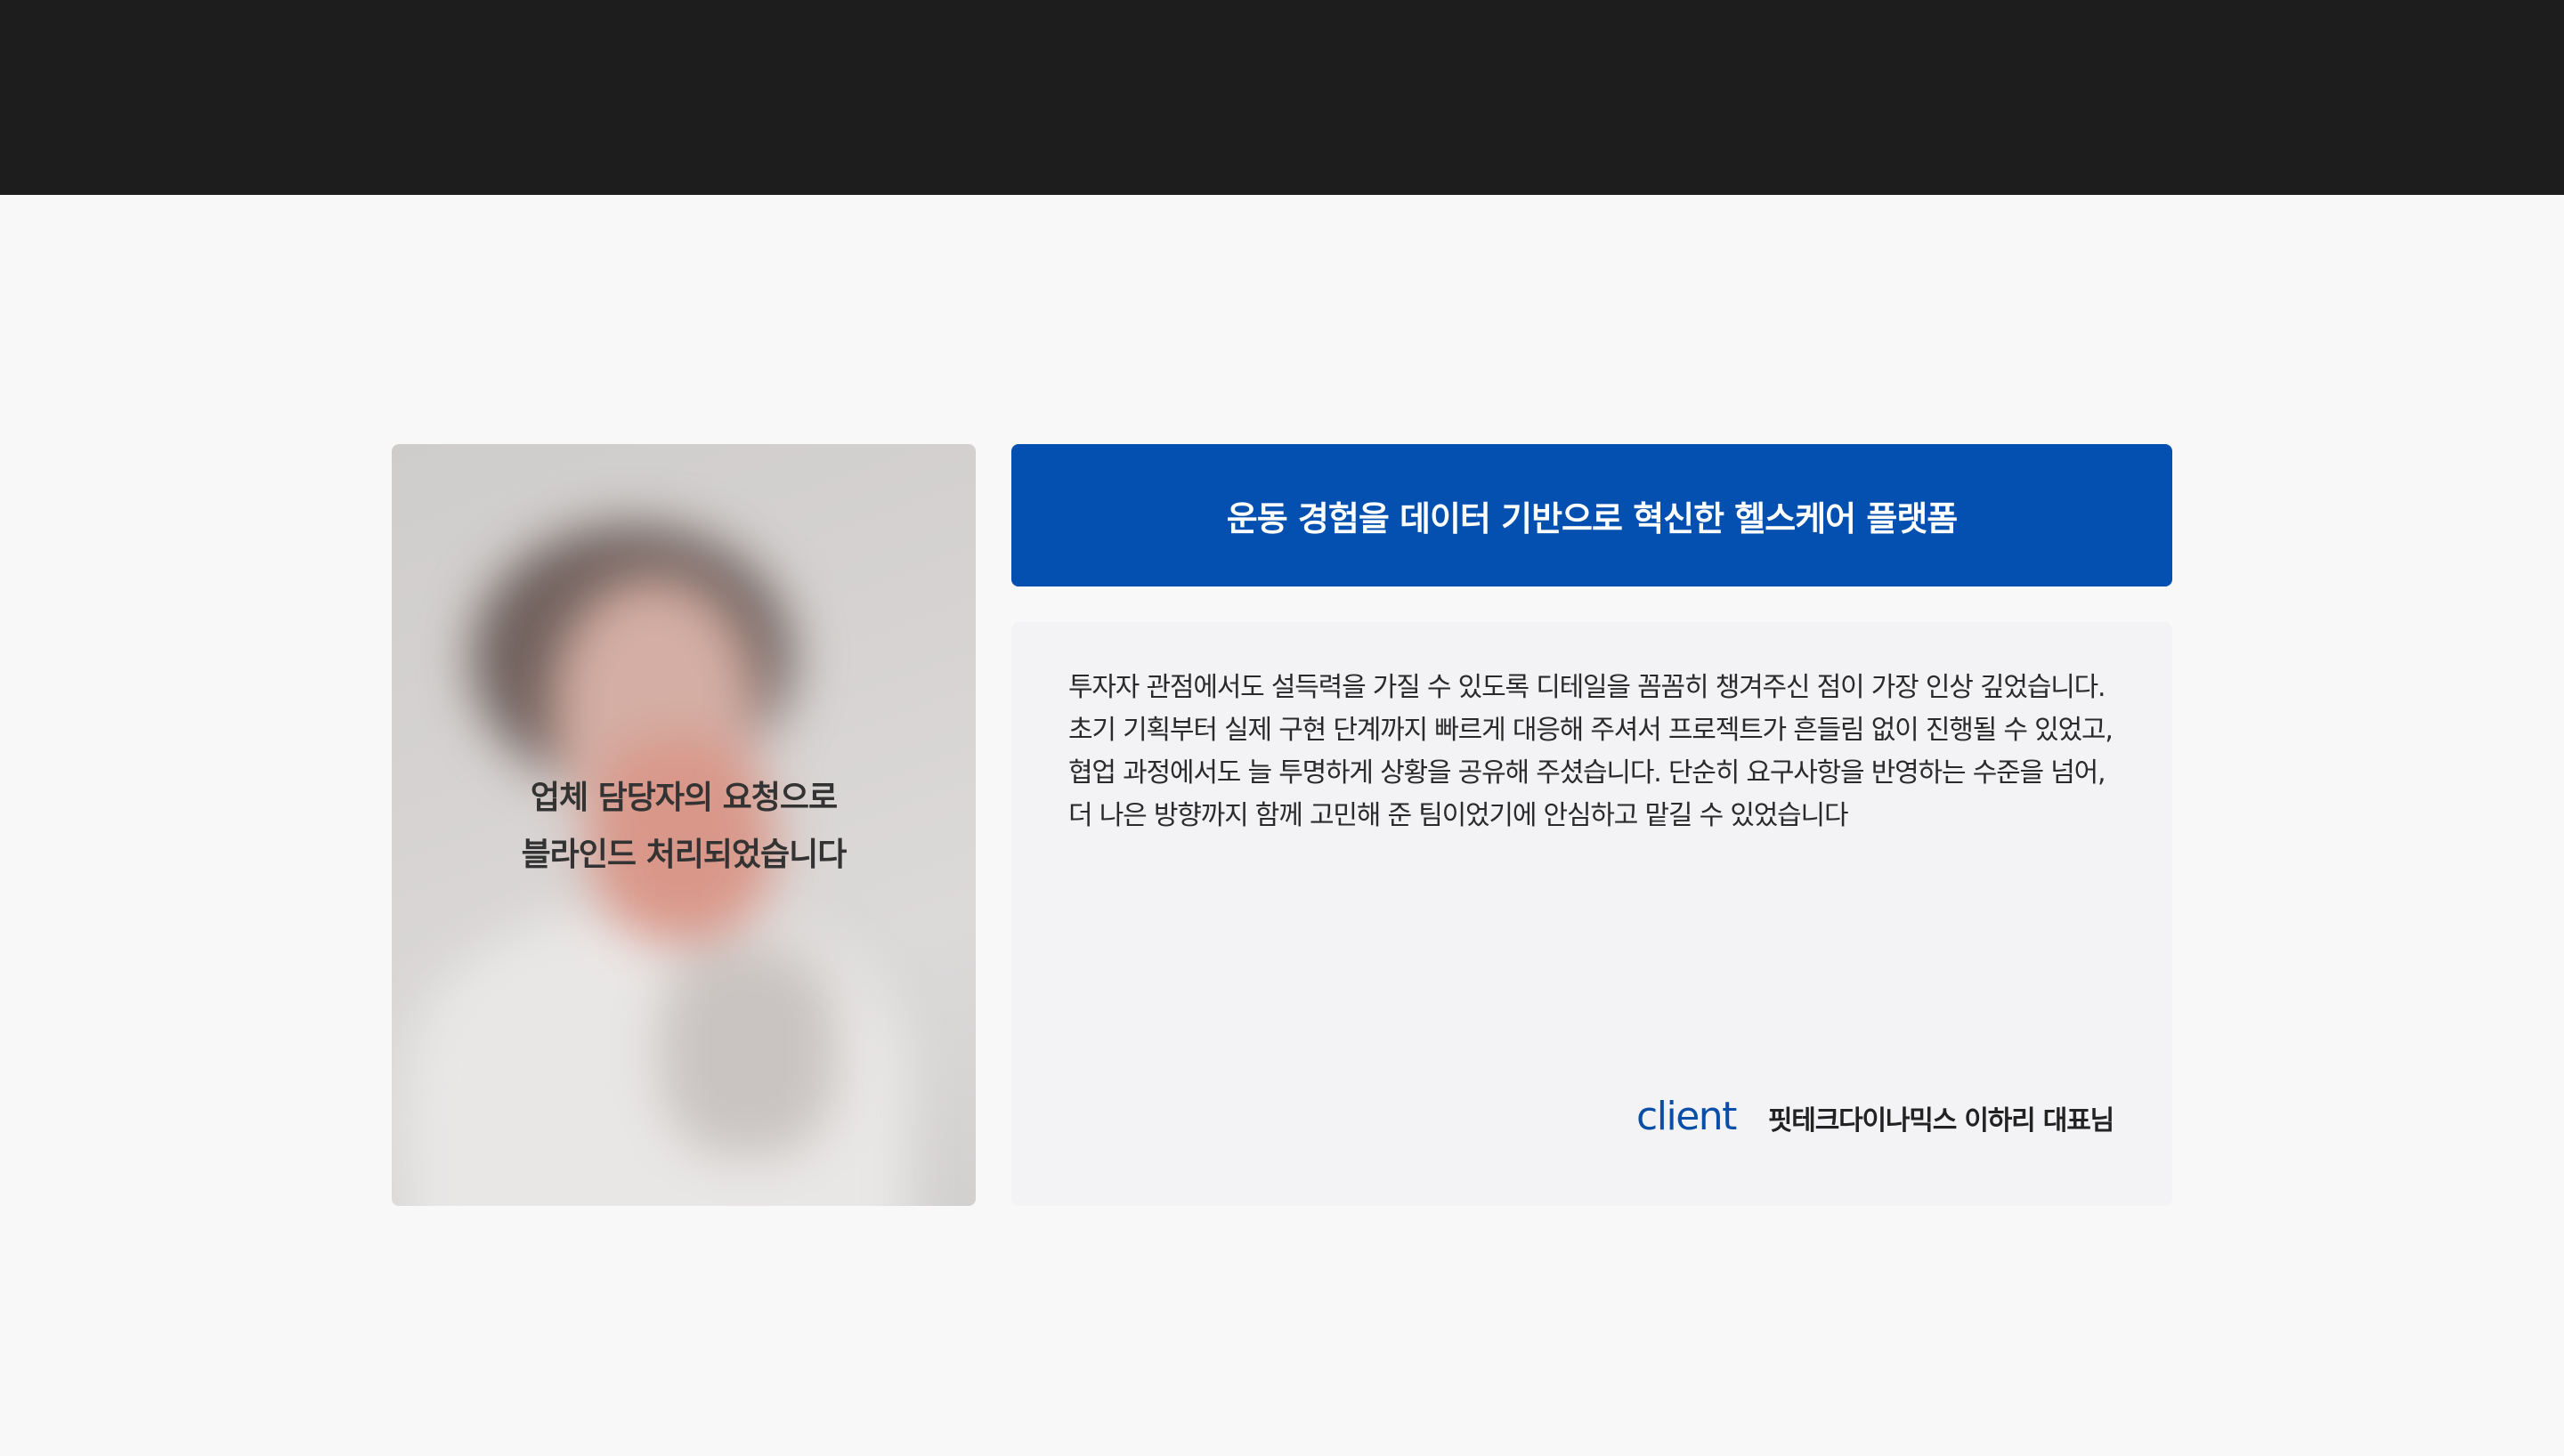  What do you see at coordinates (1592, 518) in the screenshot?
I see `project-title: 운동 경험을 데이터 기반으로 혁신한 헬스케어 플랫폼` at bounding box center [1592, 518].